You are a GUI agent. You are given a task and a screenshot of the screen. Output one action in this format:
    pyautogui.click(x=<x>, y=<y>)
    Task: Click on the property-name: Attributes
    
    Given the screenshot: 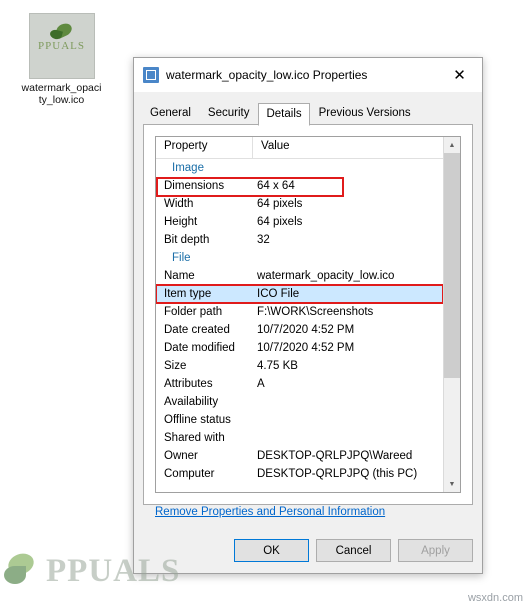 What is the action you would take?
    pyautogui.click(x=188, y=384)
    